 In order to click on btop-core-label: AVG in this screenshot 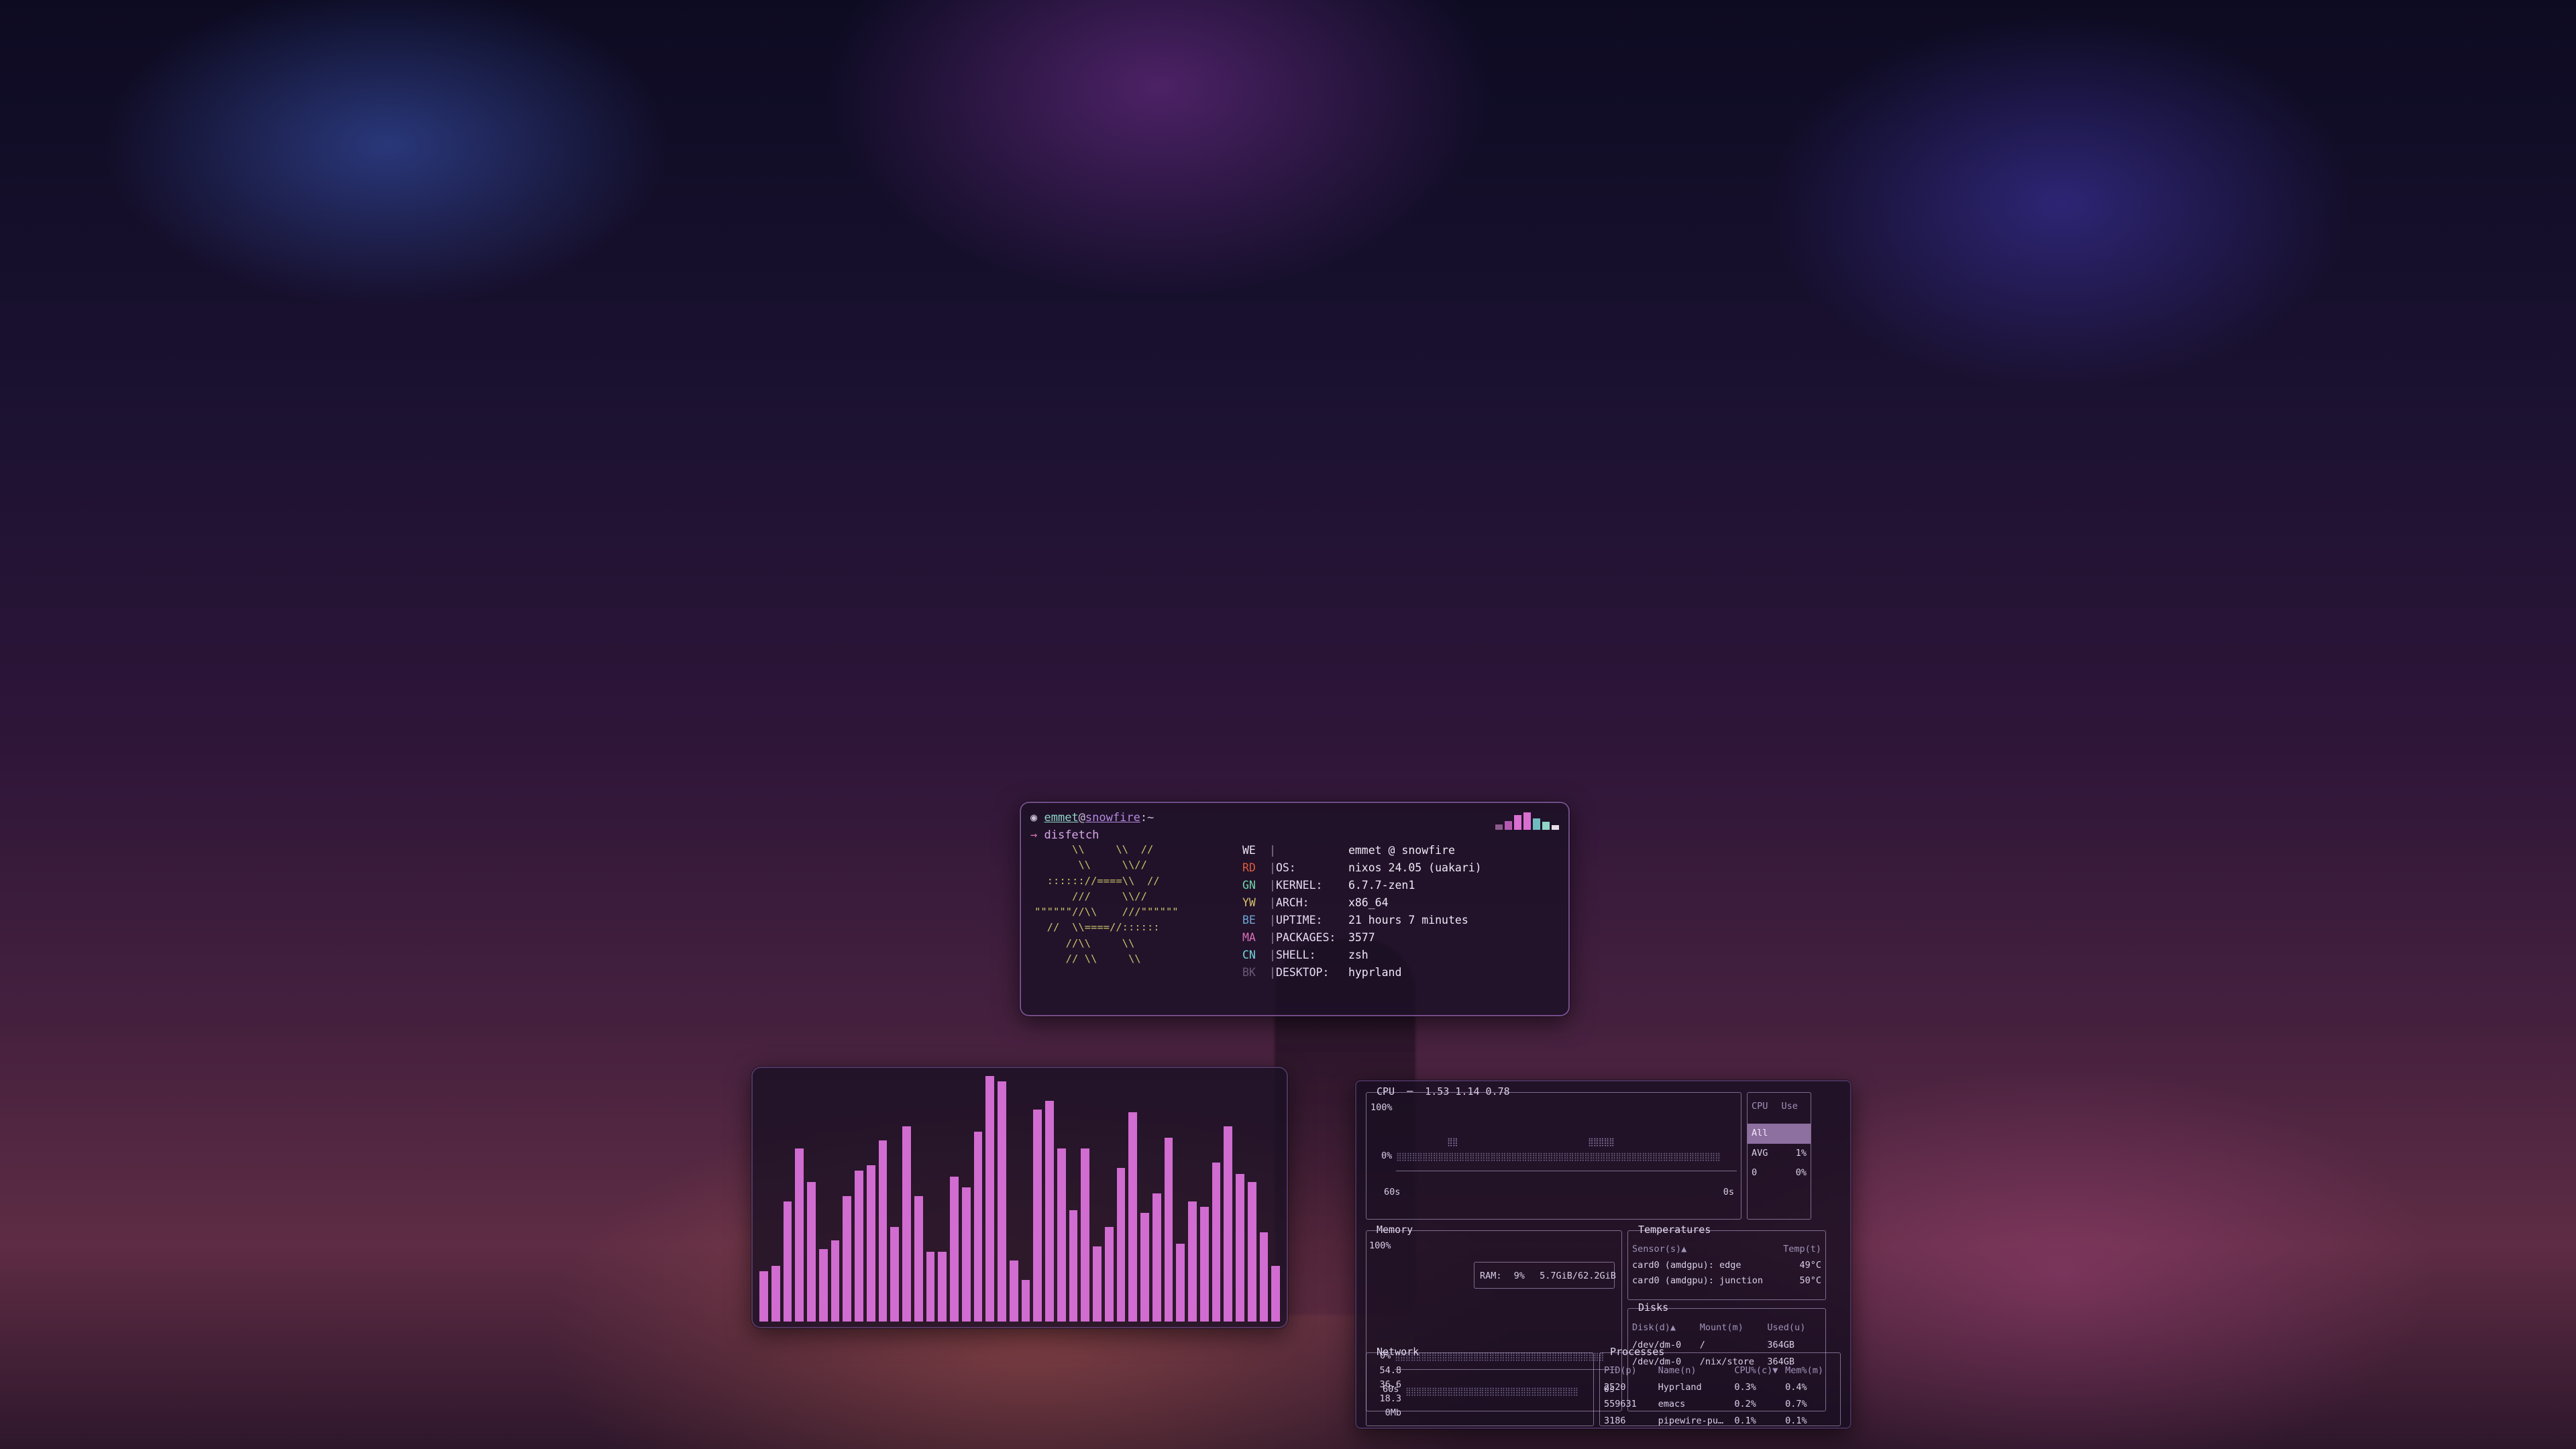, I will do `click(1760, 1153)`.